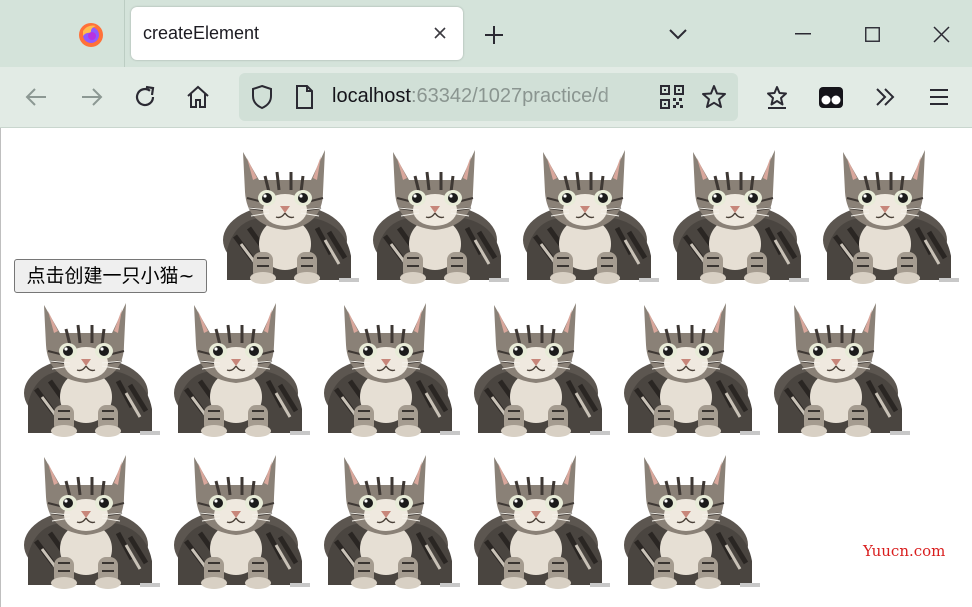 The width and height of the screenshot is (972, 607). I want to click on url-text: localhost:63342/1027practice/d, so click(470, 96).